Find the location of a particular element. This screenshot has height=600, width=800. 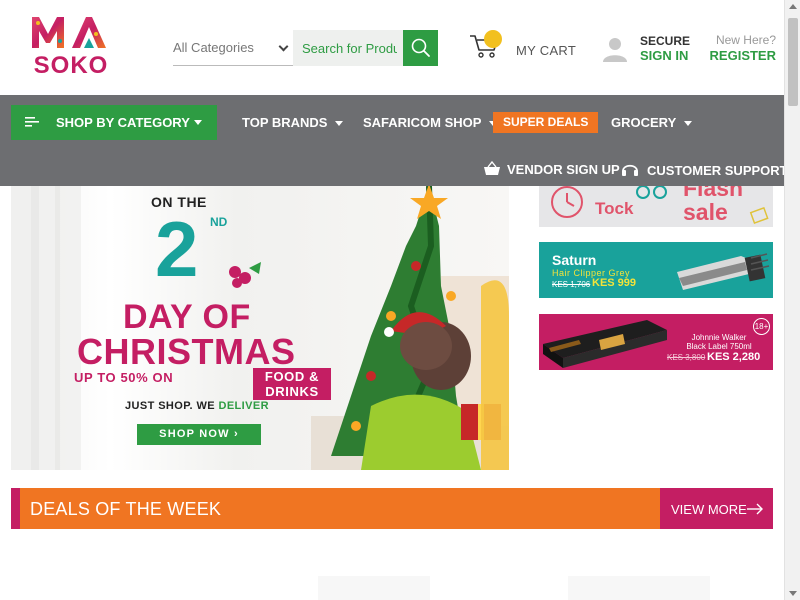

vendor-signup-link: VENDOR SIGN UP is located at coordinates (551, 168).